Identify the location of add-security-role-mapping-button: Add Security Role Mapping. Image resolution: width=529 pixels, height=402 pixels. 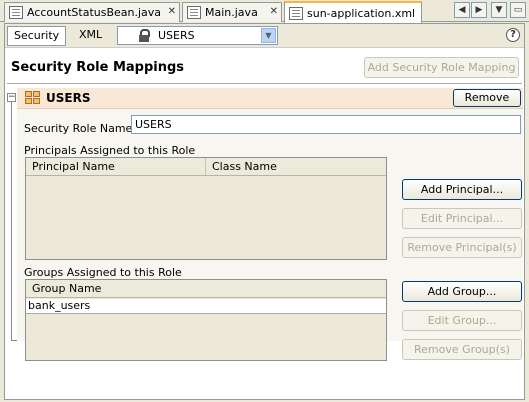
(441, 67).